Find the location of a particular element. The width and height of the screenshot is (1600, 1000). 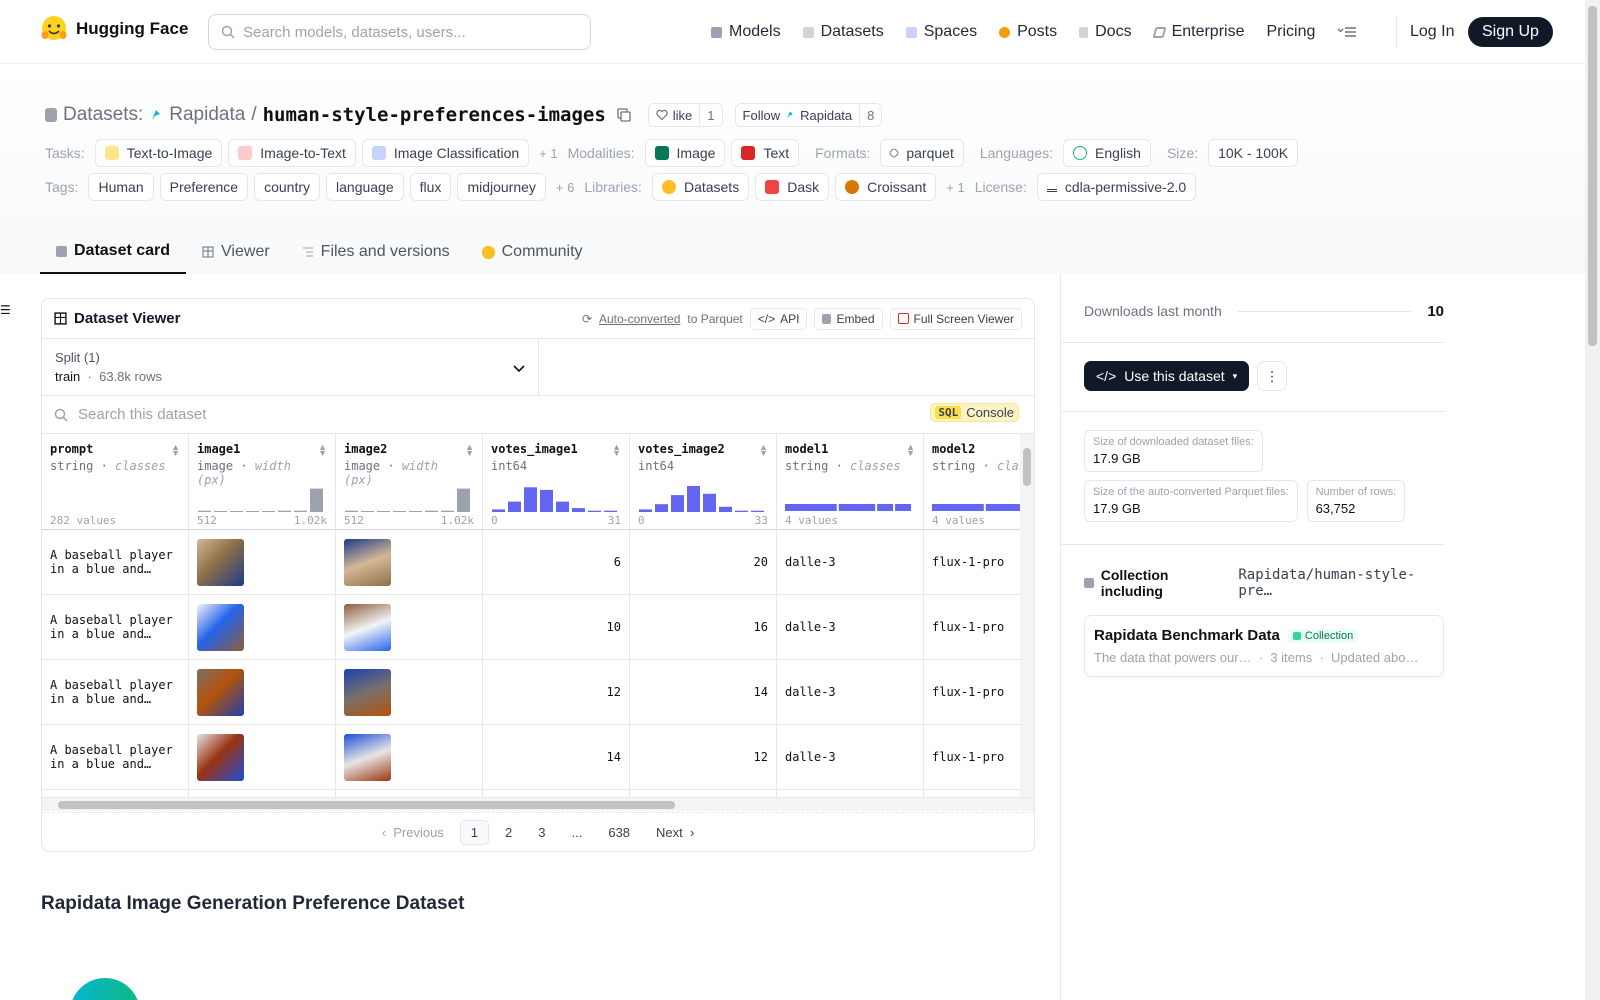

tab-community: Community is located at coordinates (532, 252).